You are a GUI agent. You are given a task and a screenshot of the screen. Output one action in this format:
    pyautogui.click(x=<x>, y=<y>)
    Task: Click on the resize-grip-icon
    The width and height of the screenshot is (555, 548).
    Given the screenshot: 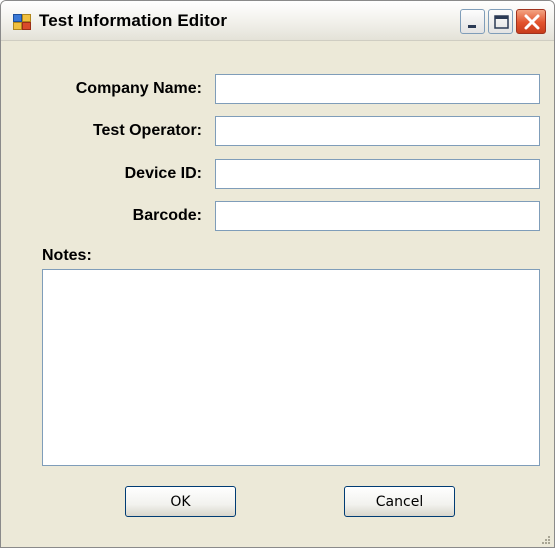 What is the action you would take?
    pyautogui.click(x=545, y=538)
    